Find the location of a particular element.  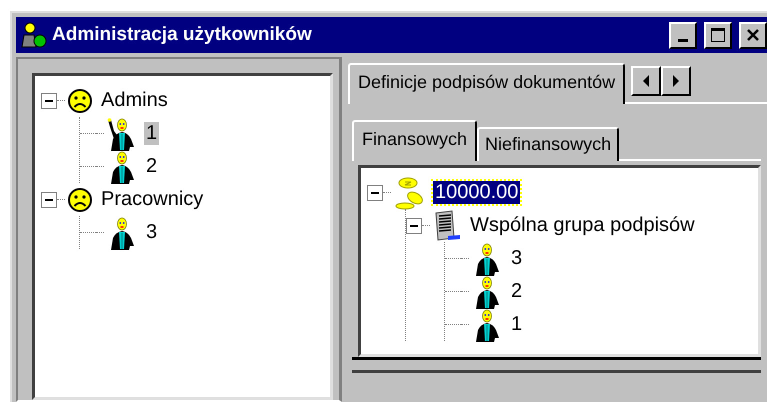

minimize-button is located at coordinates (683, 35).